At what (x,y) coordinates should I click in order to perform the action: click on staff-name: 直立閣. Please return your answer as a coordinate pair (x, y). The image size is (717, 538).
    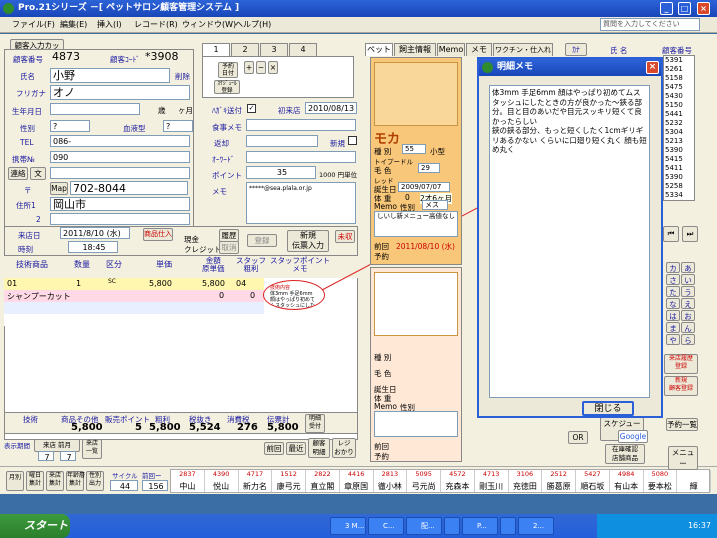
    Looking at the image, I should click on (323, 486).